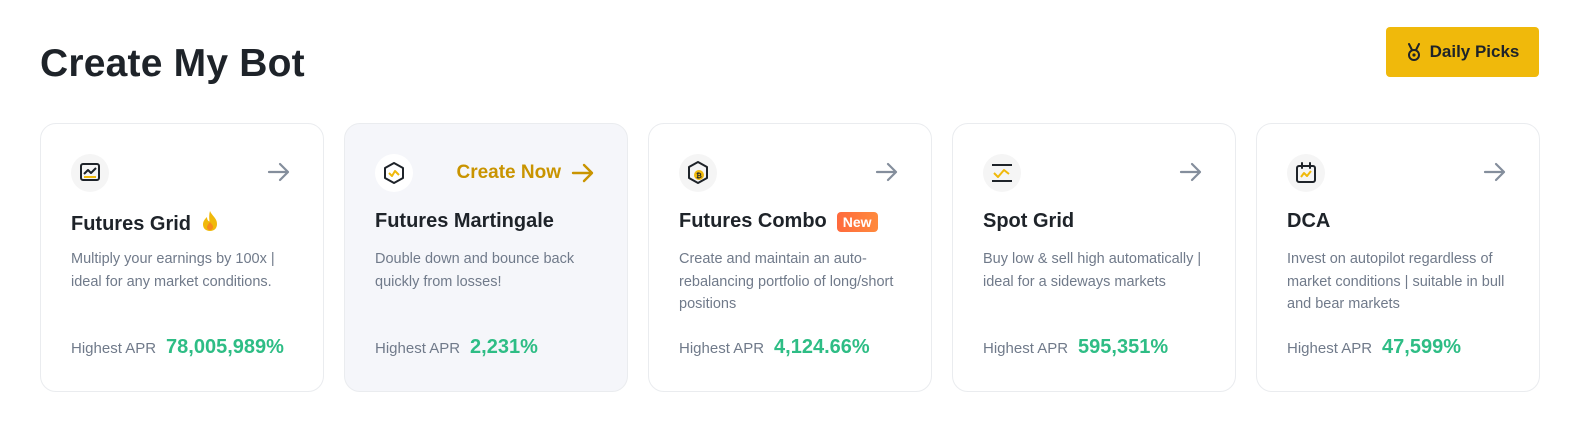 The image size is (1569, 422). I want to click on card-title-text: Futures Martingale, so click(464, 221).